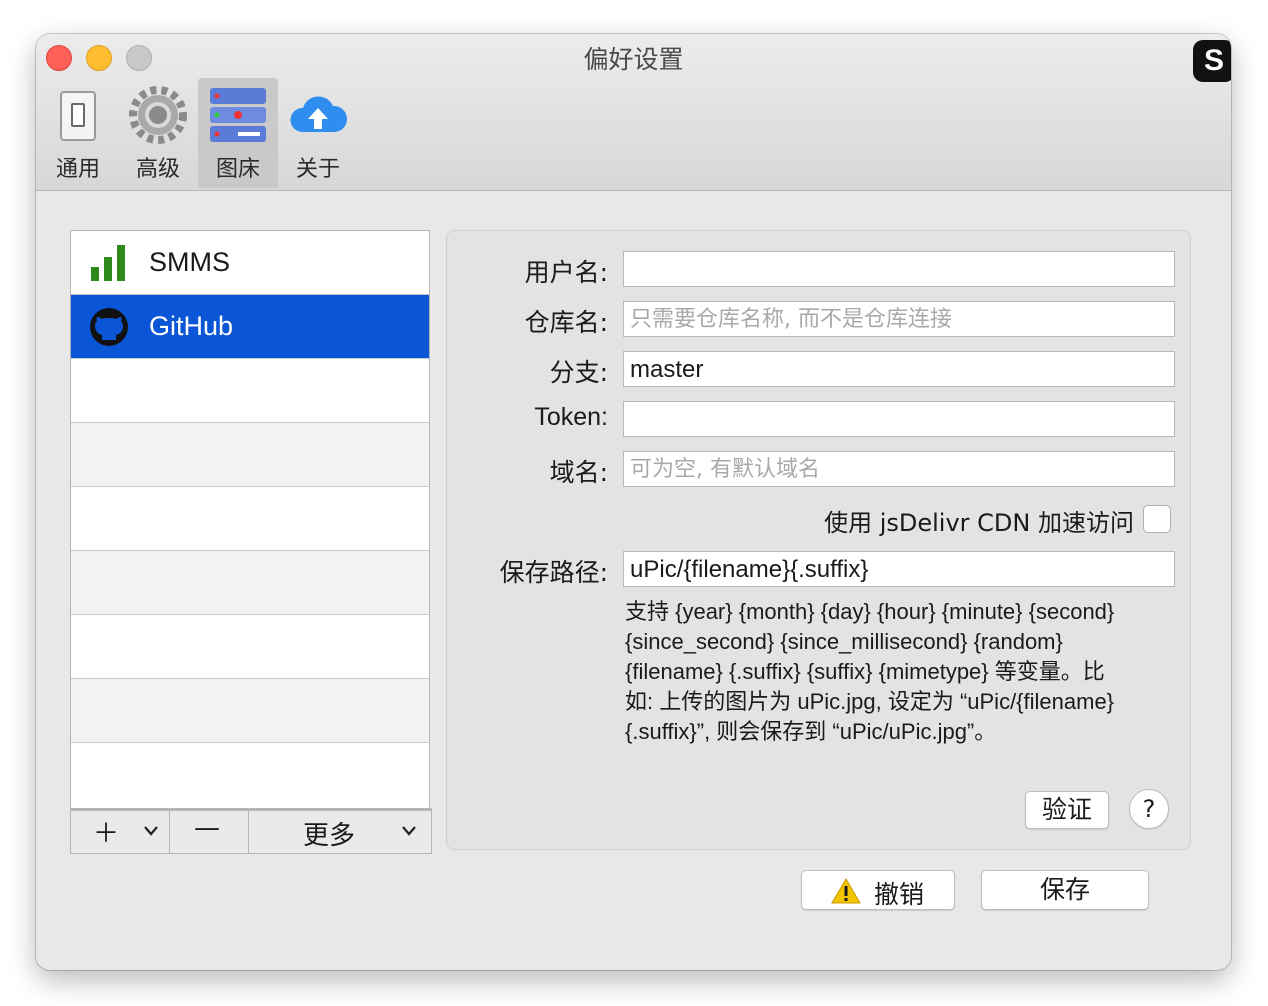 This screenshot has height=1006, width=1268. Describe the element at coordinates (979, 523) in the screenshot. I see `cdn-checkbox-label: 使用 jsDelivr CDN 加速访问` at that location.